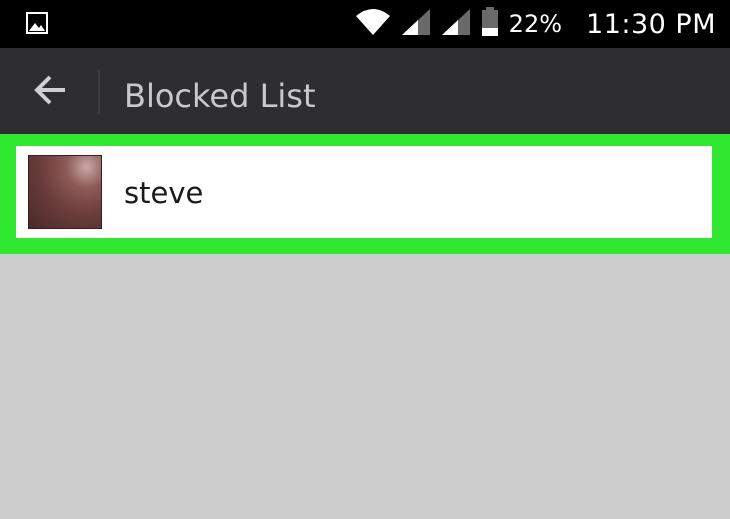 The width and height of the screenshot is (730, 519). I want to click on blocked-user-name: steve, so click(164, 193).